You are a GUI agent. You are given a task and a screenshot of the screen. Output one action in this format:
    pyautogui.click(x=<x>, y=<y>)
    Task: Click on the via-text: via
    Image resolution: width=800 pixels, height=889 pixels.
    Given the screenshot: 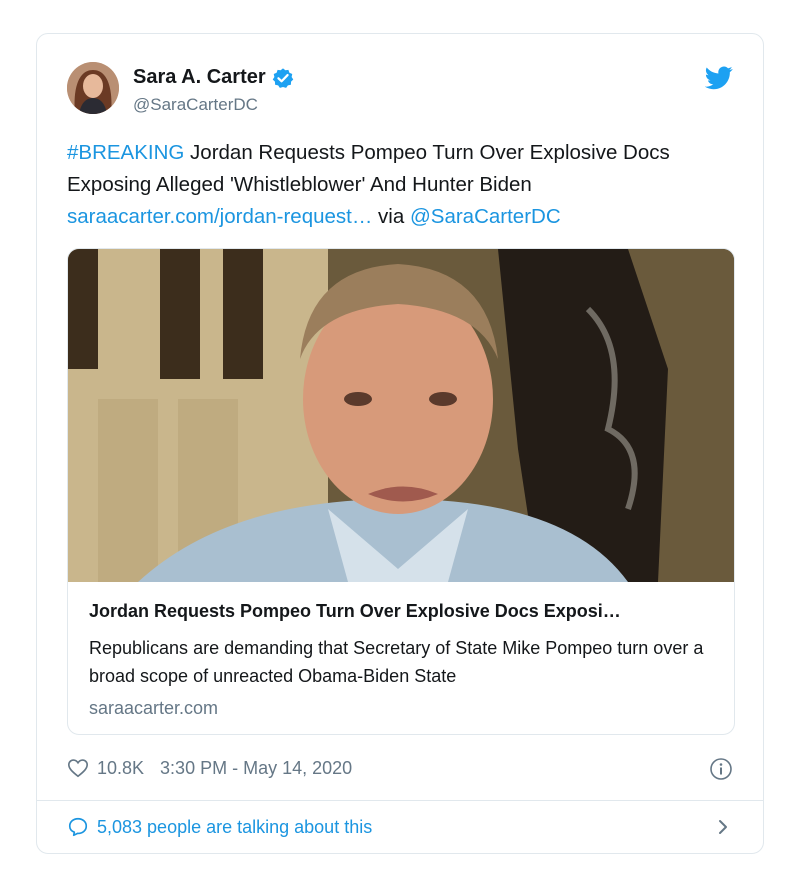 What is the action you would take?
    pyautogui.click(x=391, y=216)
    